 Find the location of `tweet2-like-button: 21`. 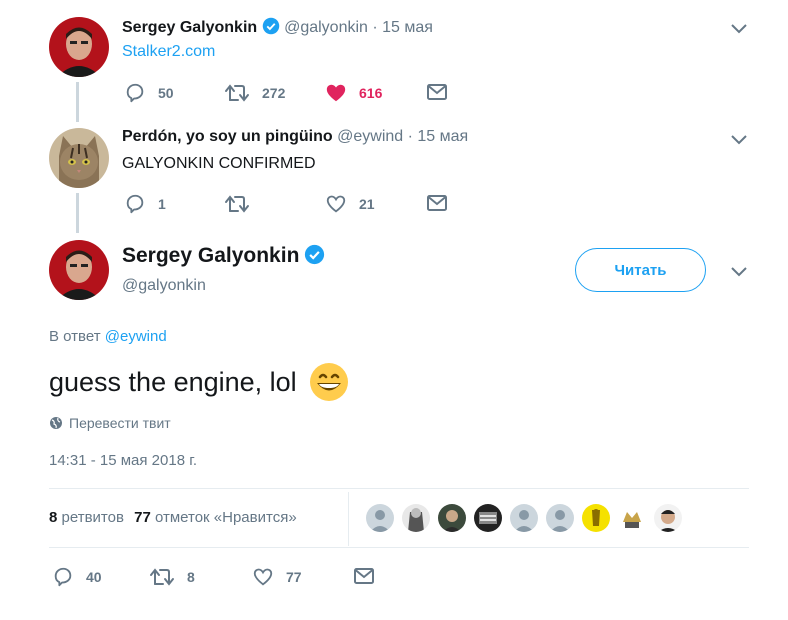

tweet2-like-button: 21 is located at coordinates (350, 204).